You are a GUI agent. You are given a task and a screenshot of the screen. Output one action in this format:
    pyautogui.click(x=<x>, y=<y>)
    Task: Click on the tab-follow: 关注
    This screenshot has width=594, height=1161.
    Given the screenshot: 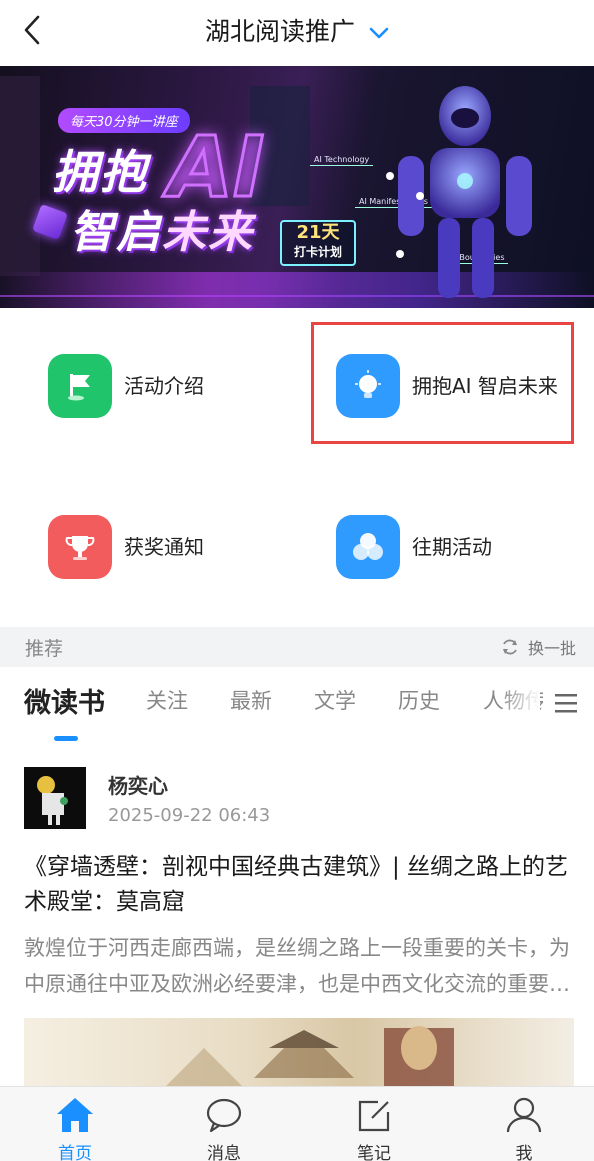 What is the action you would take?
    pyautogui.click(x=167, y=700)
    